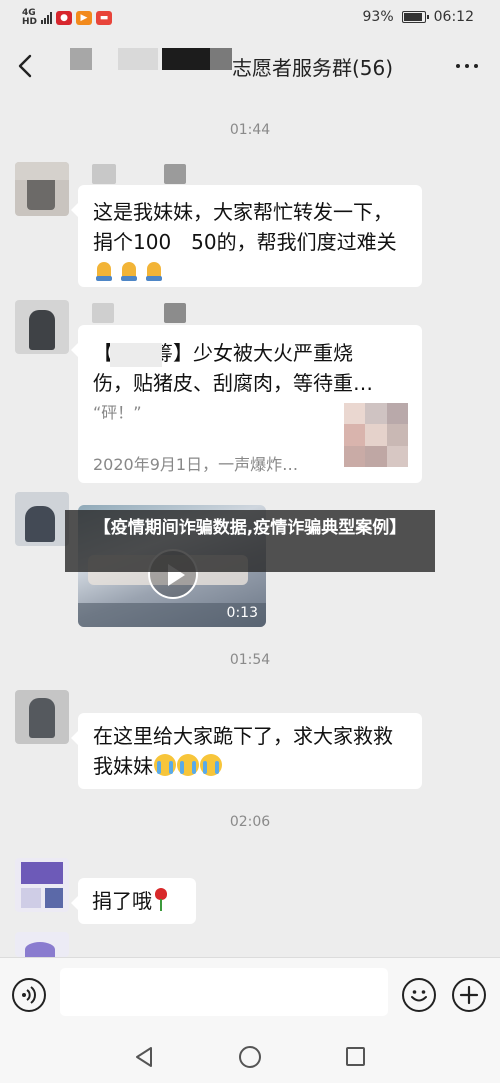 The width and height of the screenshot is (500, 1083). I want to click on message-timestamp: 02:06, so click(250, 822).